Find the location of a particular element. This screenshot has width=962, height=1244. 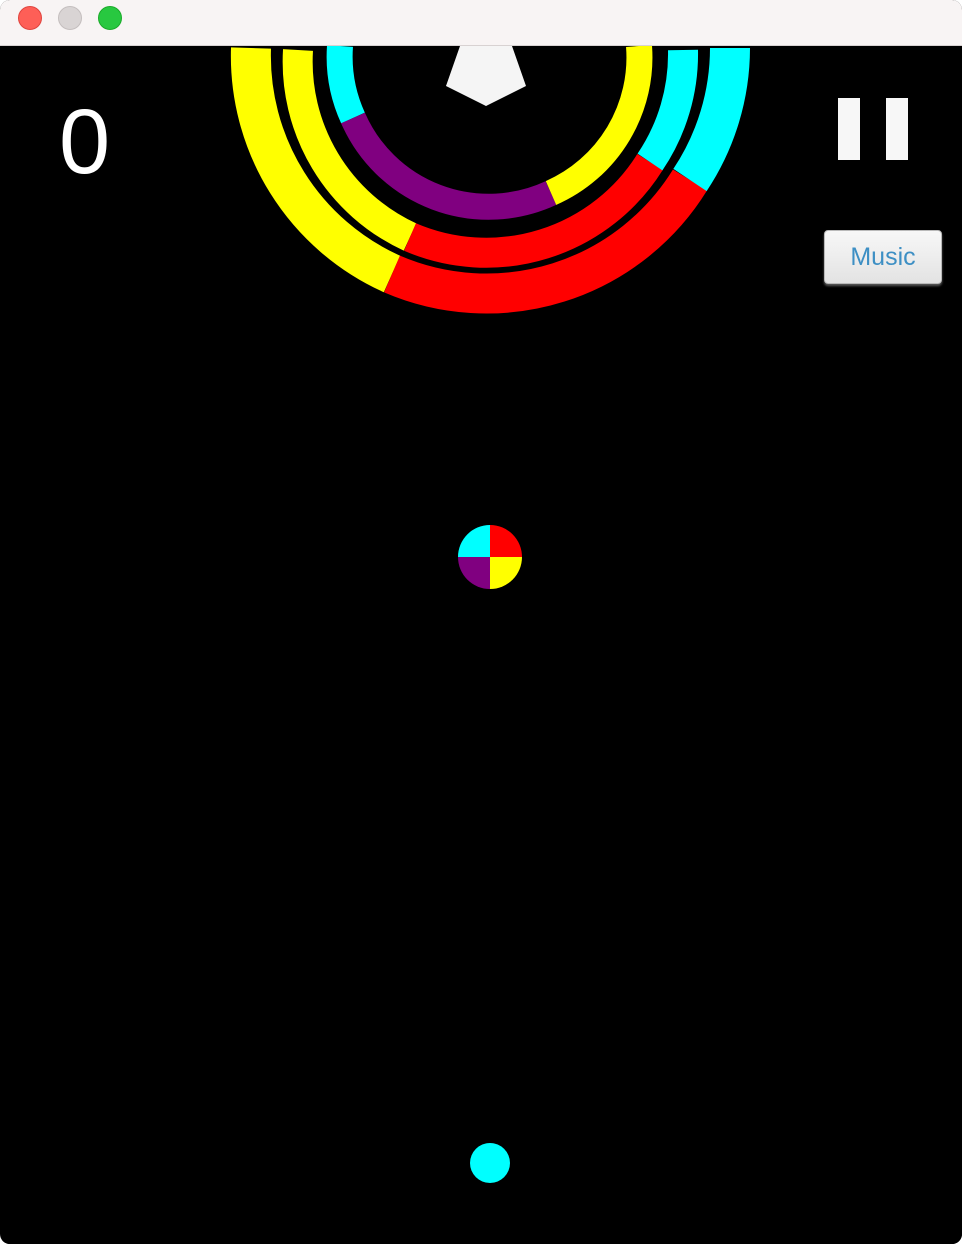

color-switch-orb is located at coordinates (490, 557).